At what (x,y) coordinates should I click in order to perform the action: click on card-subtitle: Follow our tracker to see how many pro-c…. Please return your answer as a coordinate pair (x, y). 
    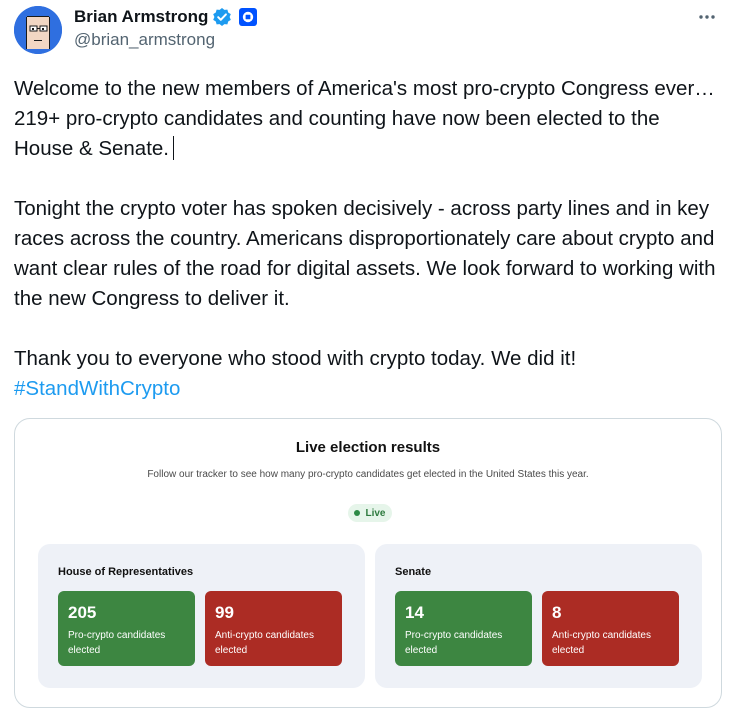
    Looking at the image, I should click on (368, 474).